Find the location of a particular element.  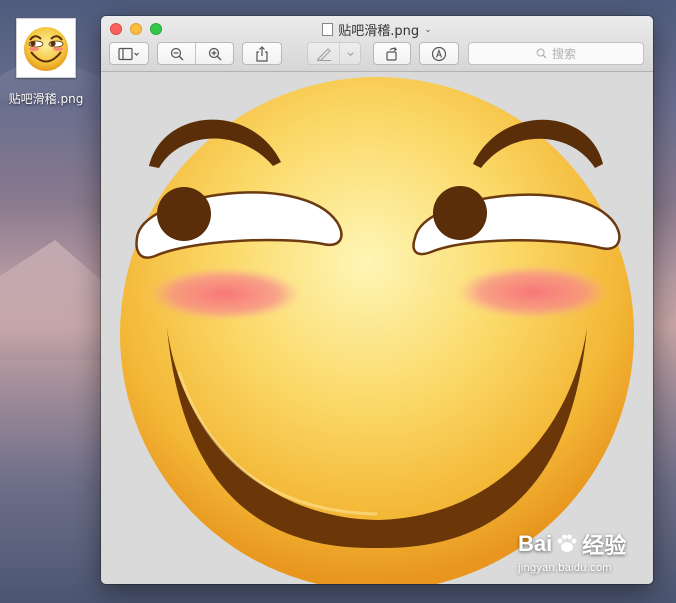

rotate-button is located at coordinates (392, 53).